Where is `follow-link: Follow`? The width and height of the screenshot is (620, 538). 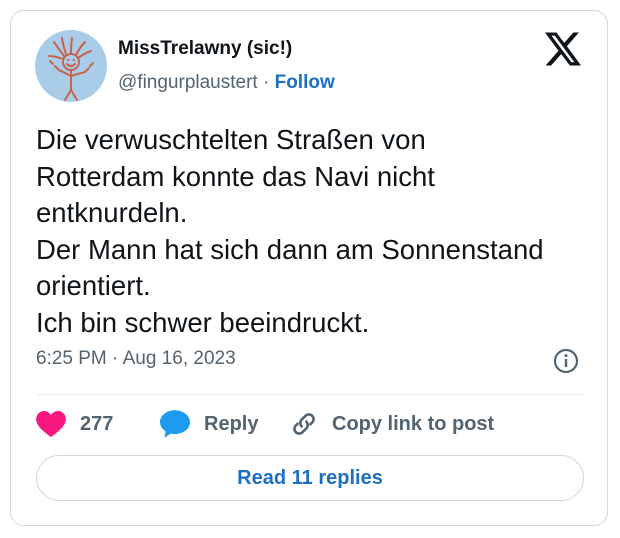 follow-link: Follow is located at coordinates (305, 82).